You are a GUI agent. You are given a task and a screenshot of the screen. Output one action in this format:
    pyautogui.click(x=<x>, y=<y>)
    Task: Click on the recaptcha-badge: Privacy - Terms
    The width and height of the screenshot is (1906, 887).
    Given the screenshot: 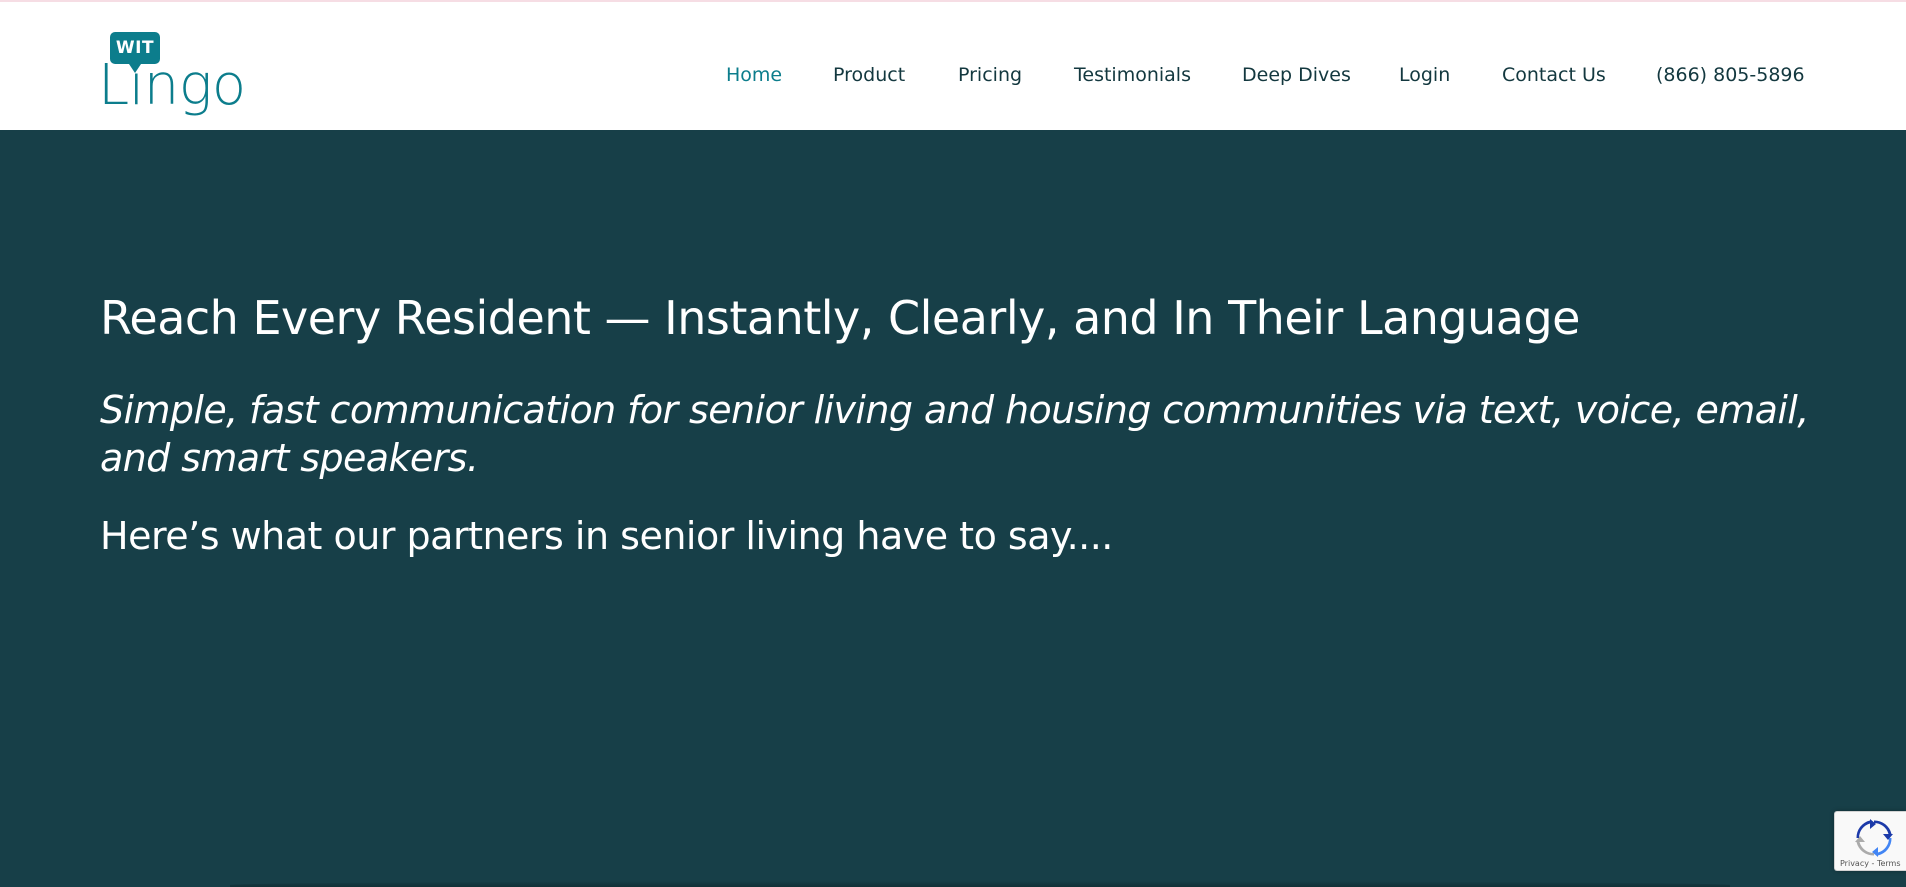 What is the action you would take?
    pyautogui.click(x=1870, y=841)
    